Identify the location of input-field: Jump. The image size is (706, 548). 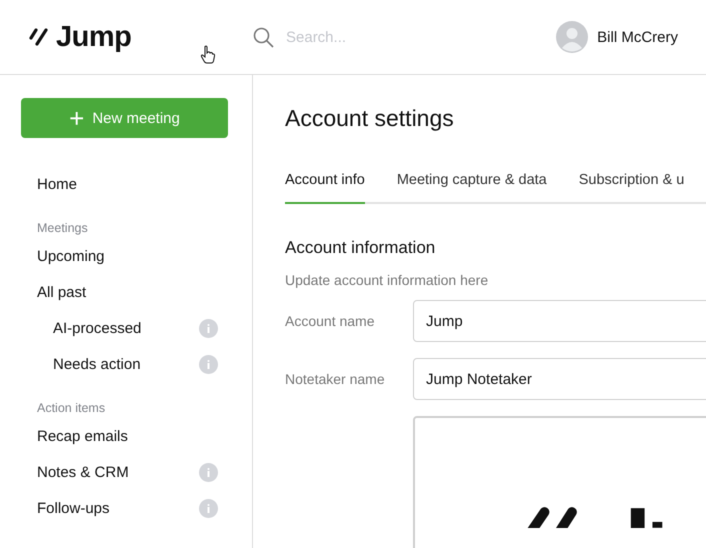
(559, 321).